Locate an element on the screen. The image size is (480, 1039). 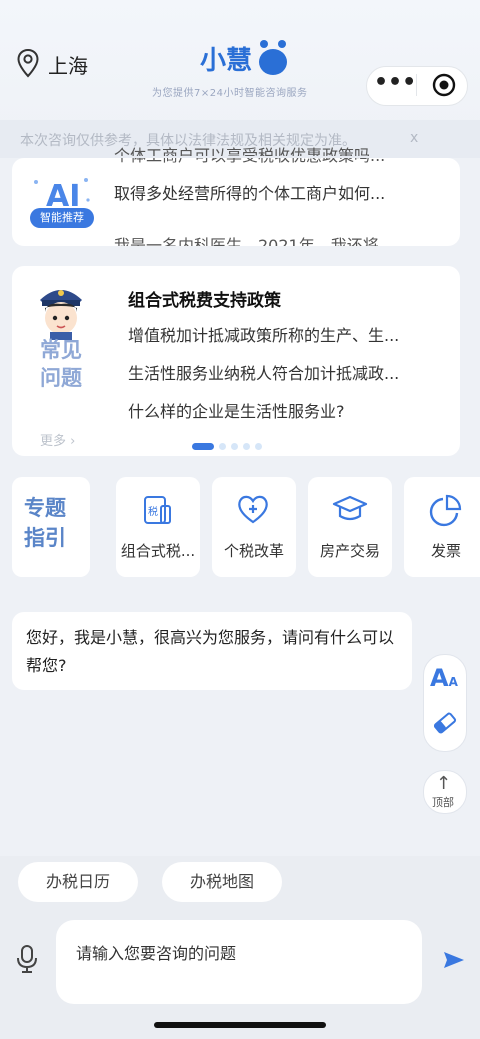
faq-label: 常见问题 is located at coordinates (61, 364).